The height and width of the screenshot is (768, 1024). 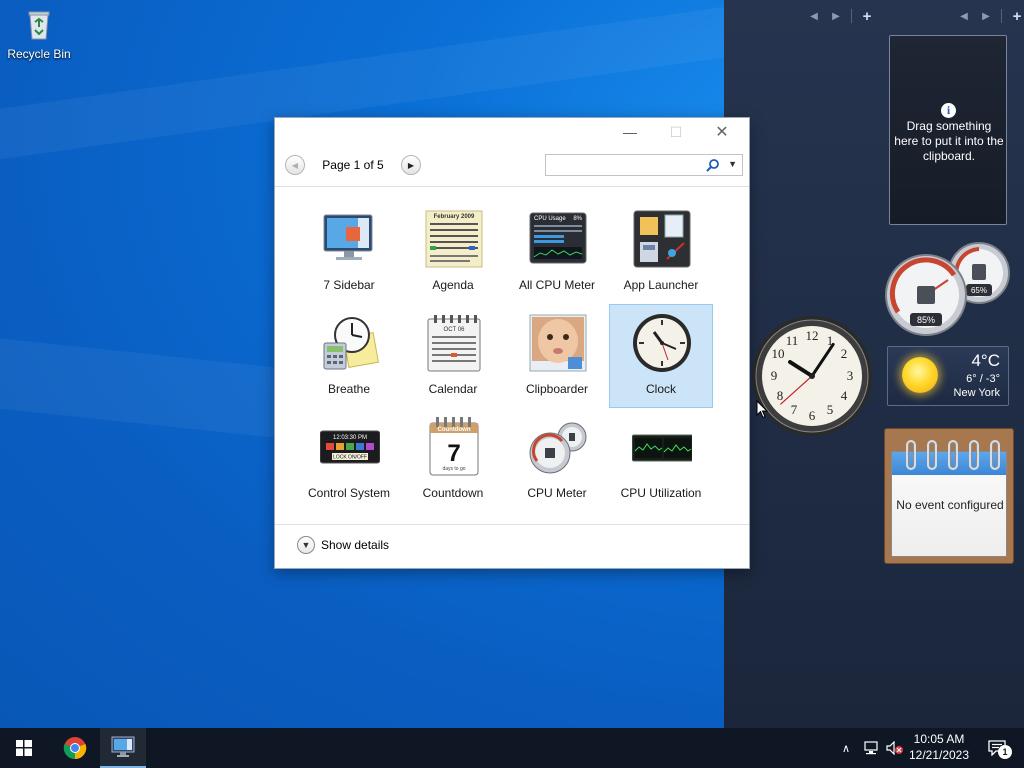 What do you see at coordinates (453, 285) in the screenshot?
I see `gadget-label: Agenda` at bounding box center [453, 285].